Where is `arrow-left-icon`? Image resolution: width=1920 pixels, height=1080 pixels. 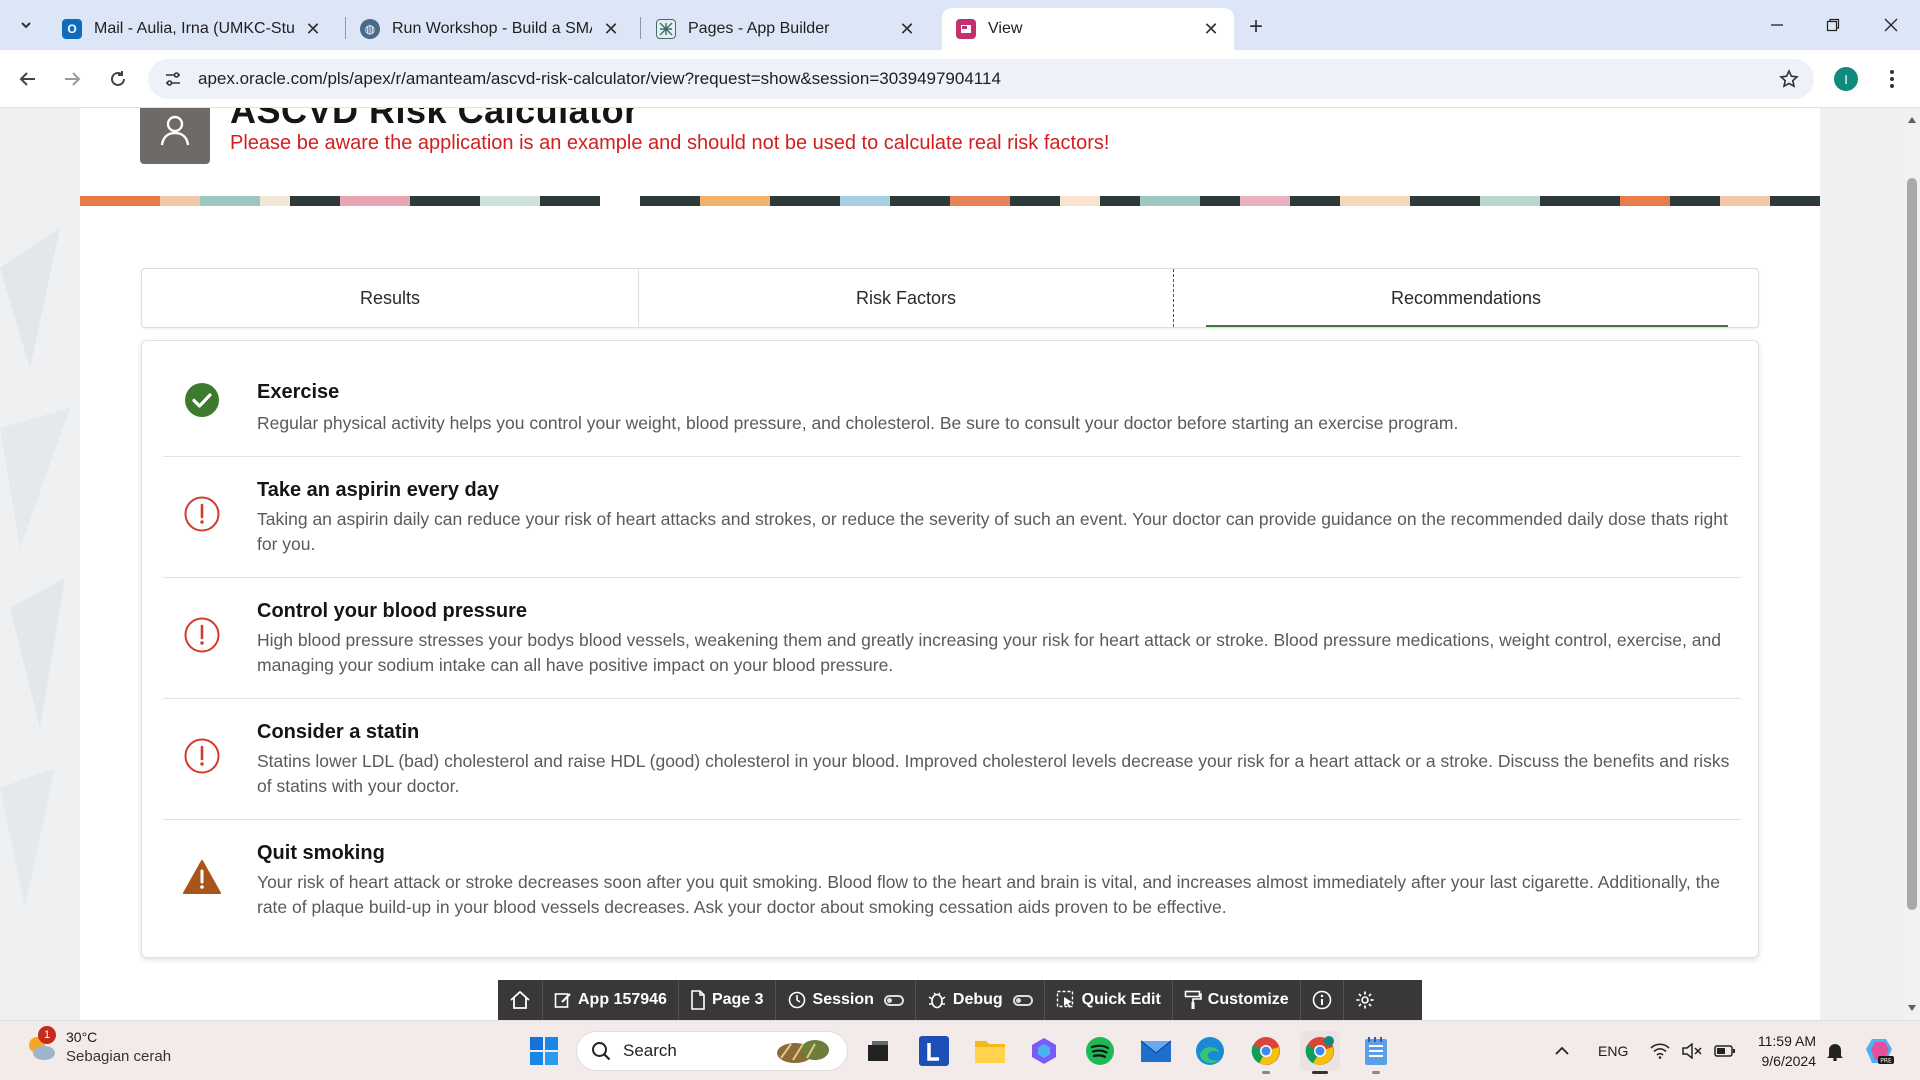 arrow-left-icon is located at coordinates (27, 79).